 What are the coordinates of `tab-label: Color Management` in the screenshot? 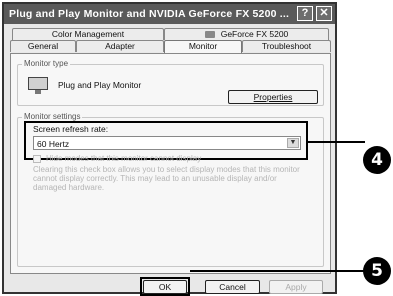 It's located at (88, 34).